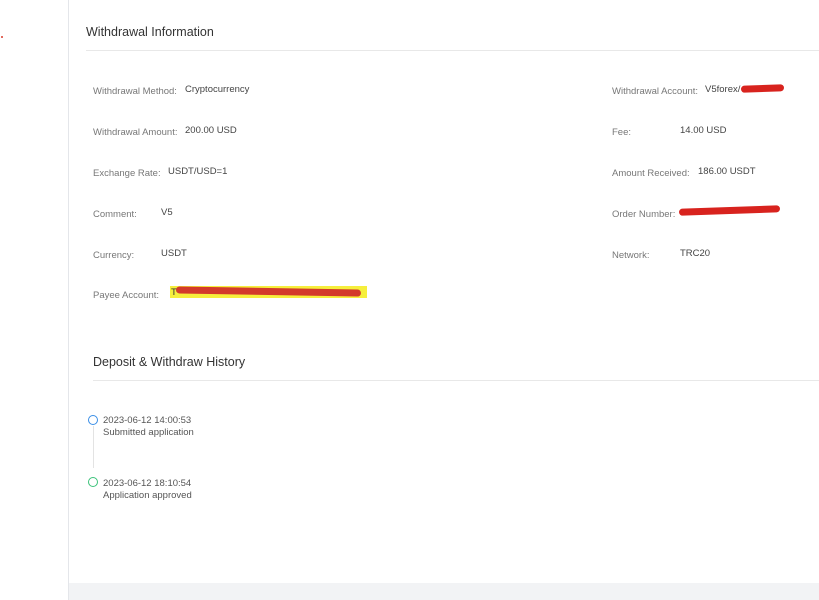 The height and width of the screenshot is (600, 819). Describe the element at coordinates (703, 130) in the screenshot. I see `field-value: 14.00 USD` at that location.